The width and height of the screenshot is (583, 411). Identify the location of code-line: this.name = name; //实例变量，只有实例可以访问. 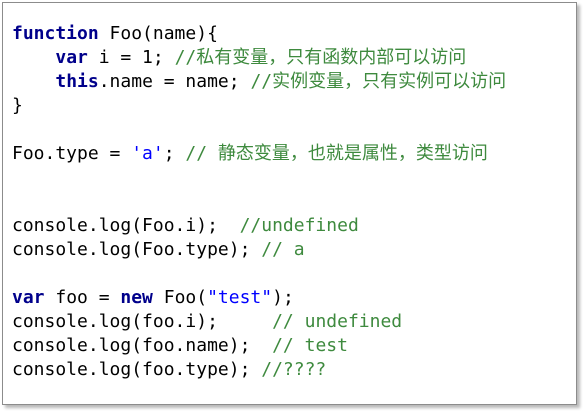
(259, 82).